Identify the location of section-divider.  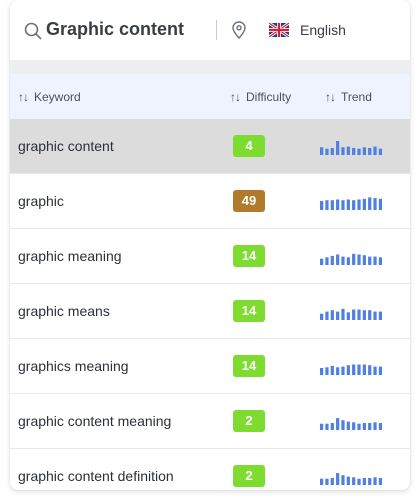
(210, 67).